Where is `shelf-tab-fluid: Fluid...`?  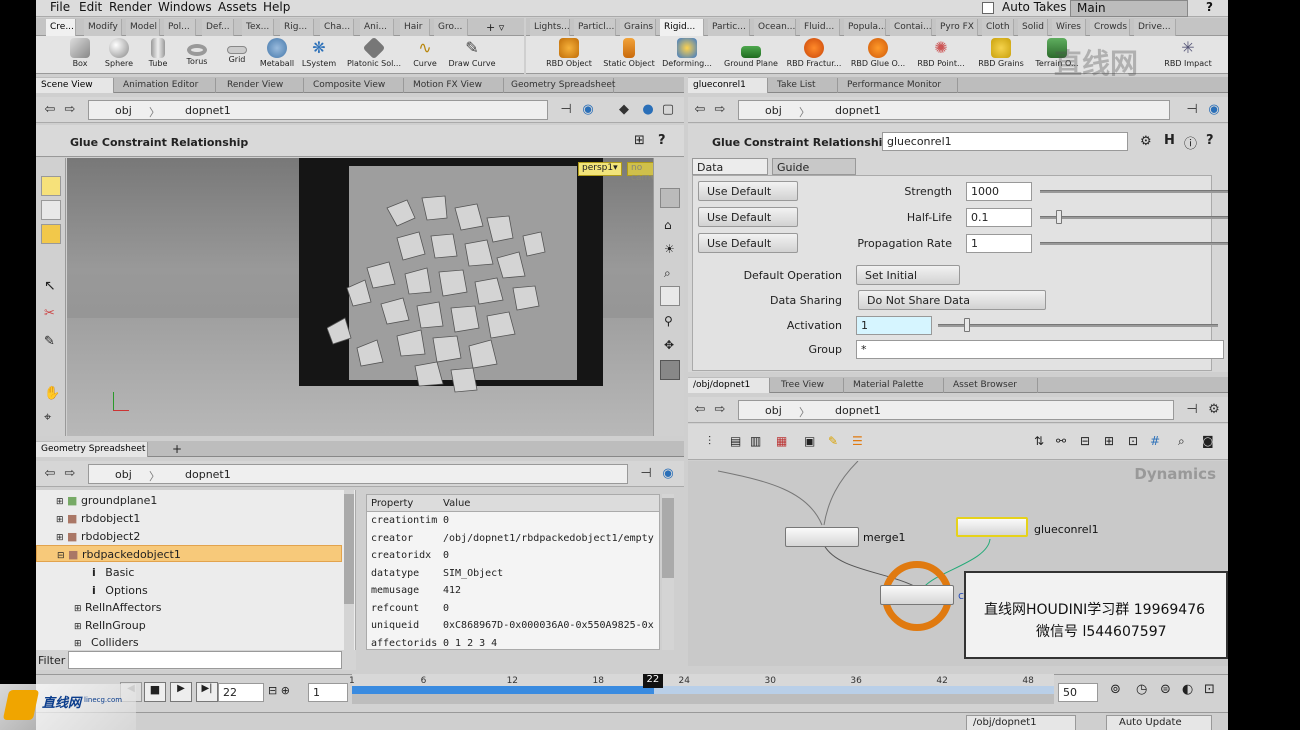
shelf-tab-fluid: Fluid... is located at coordinates (820, 27).